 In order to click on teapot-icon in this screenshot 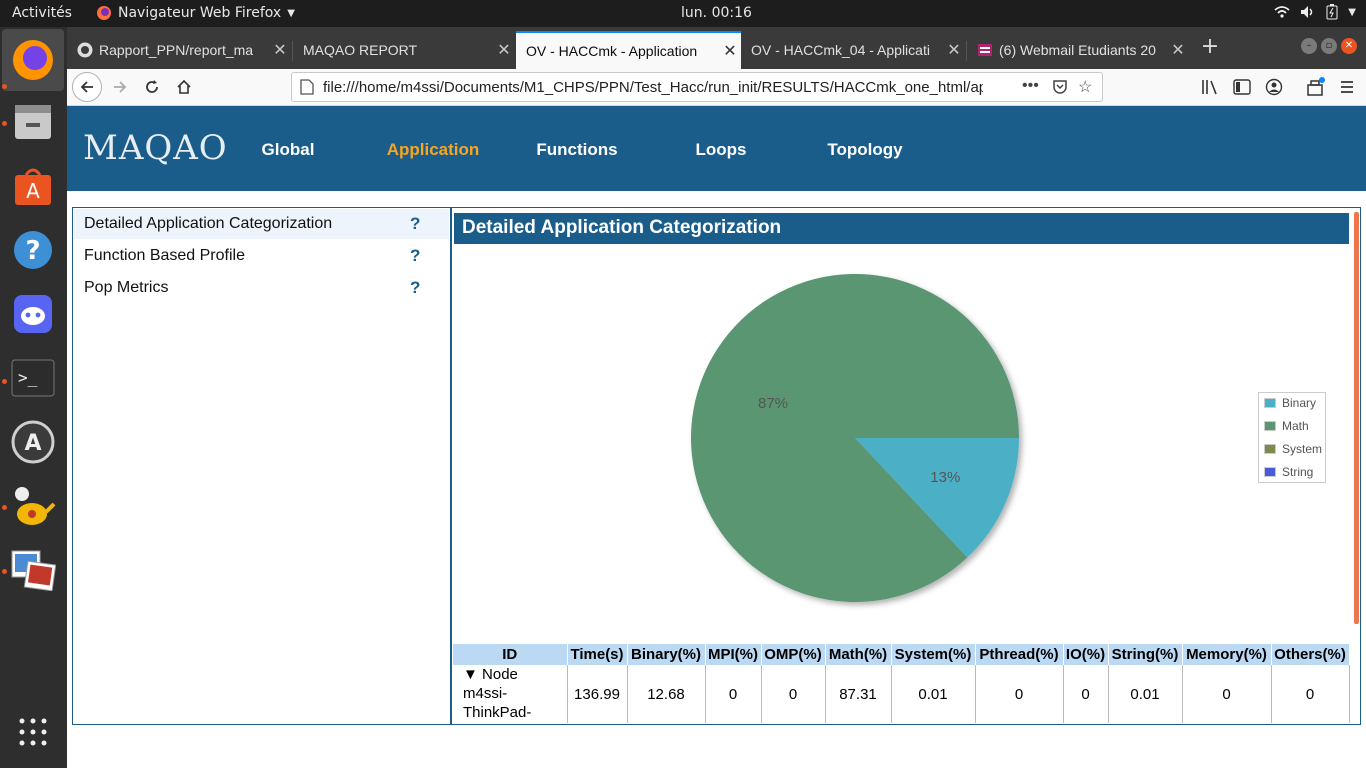, I will do `click(35, 506)`.